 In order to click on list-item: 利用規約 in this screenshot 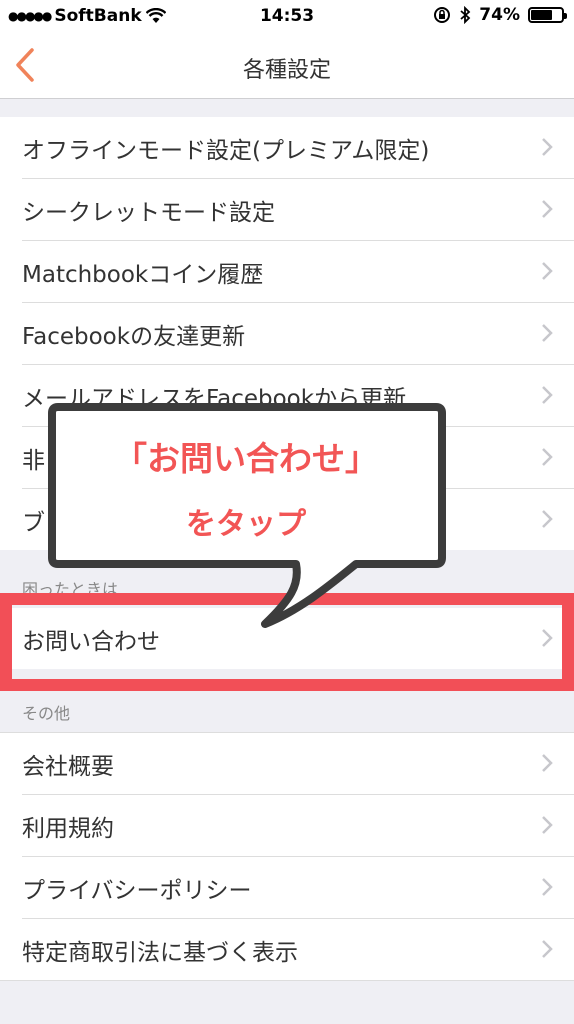, I will do `click(298, 826)`.